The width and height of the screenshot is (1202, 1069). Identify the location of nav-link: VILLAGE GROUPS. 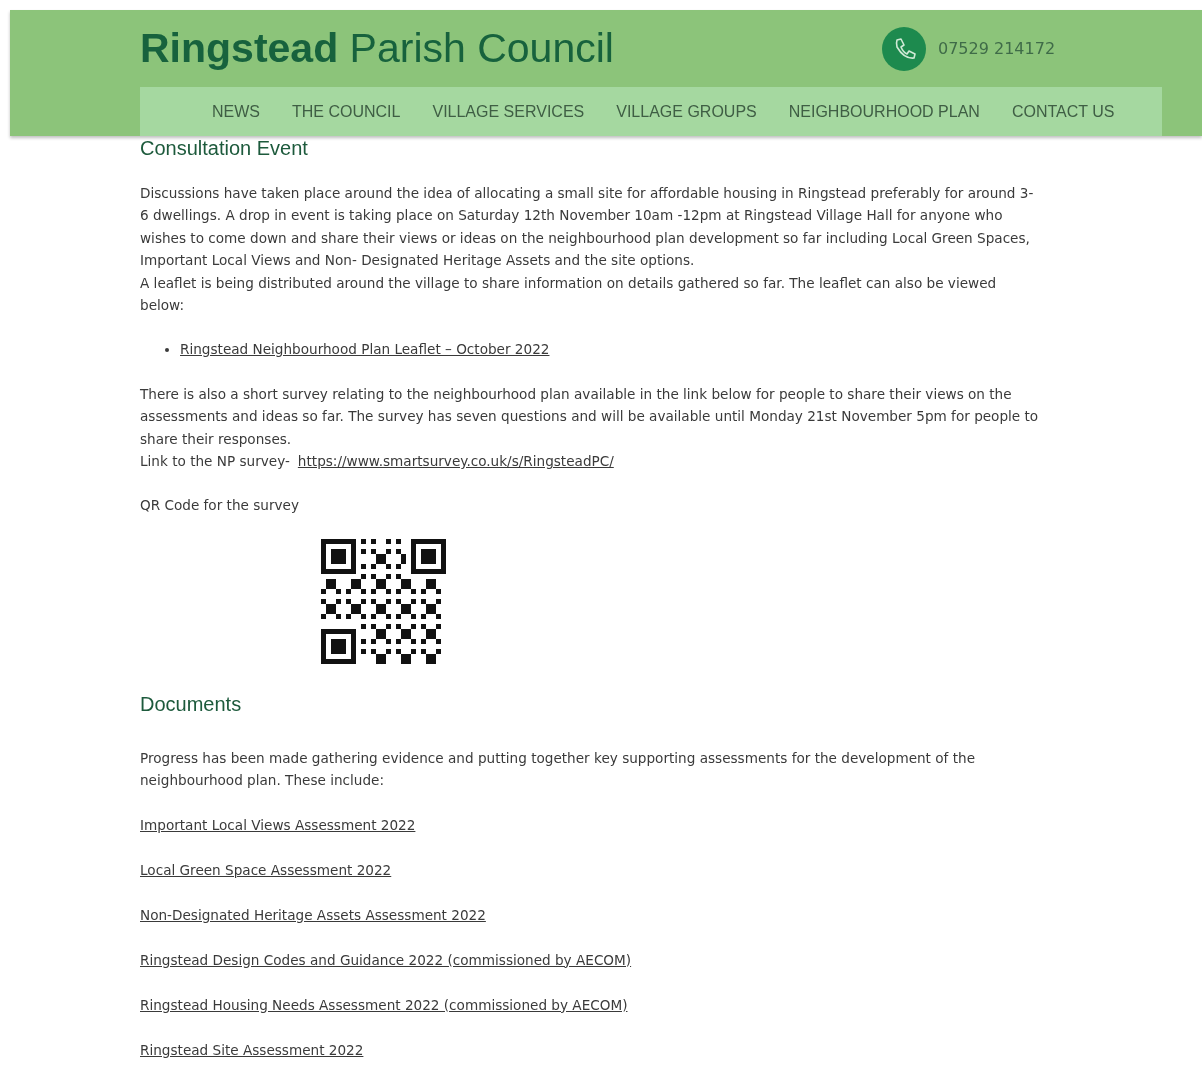
(686, 111).